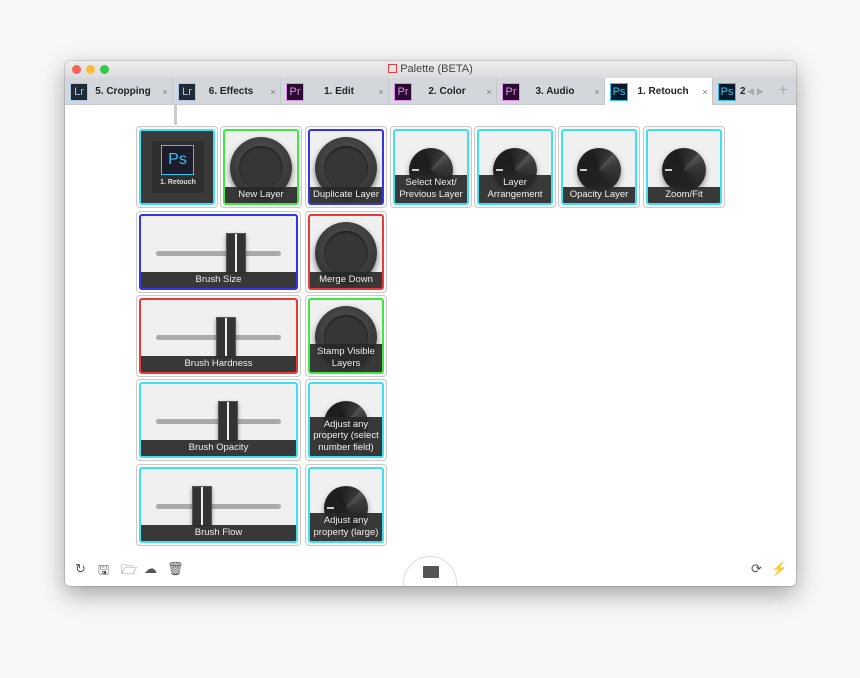 The width and height of the screenshot is (860, 678). I want to click on tab-prev-button: ◀, so click(750, 91).